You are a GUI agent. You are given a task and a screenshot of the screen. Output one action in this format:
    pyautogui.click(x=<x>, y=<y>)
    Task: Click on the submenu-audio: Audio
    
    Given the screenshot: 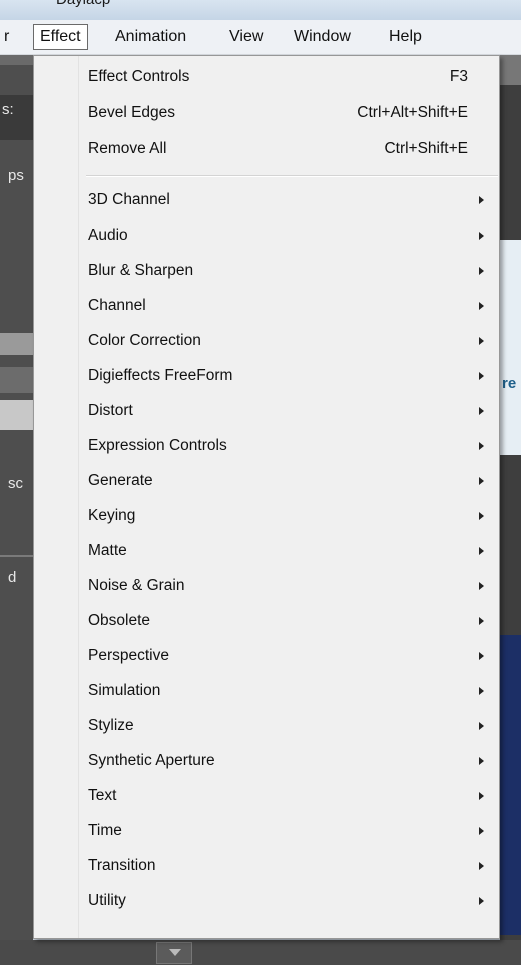 What is the action you would take?
    pyautogui.click(x=293, y=236)
    